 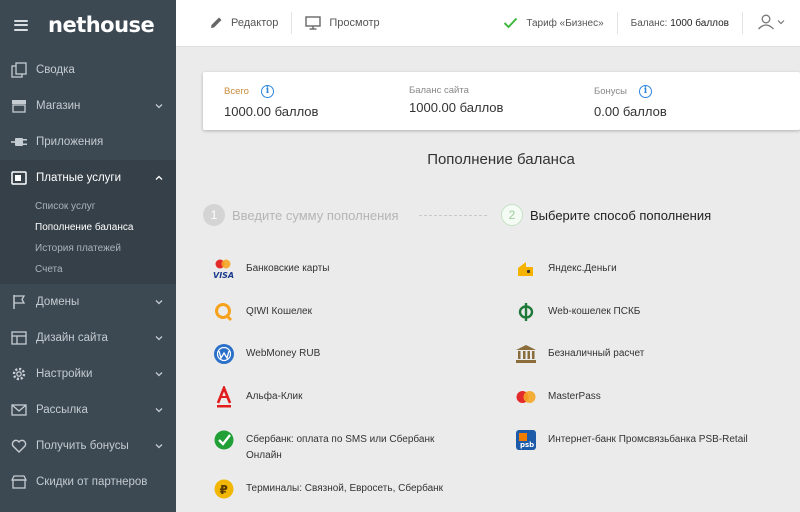 I want to click on payment-label: Альфа-Клик, so click(x=274, y=396).